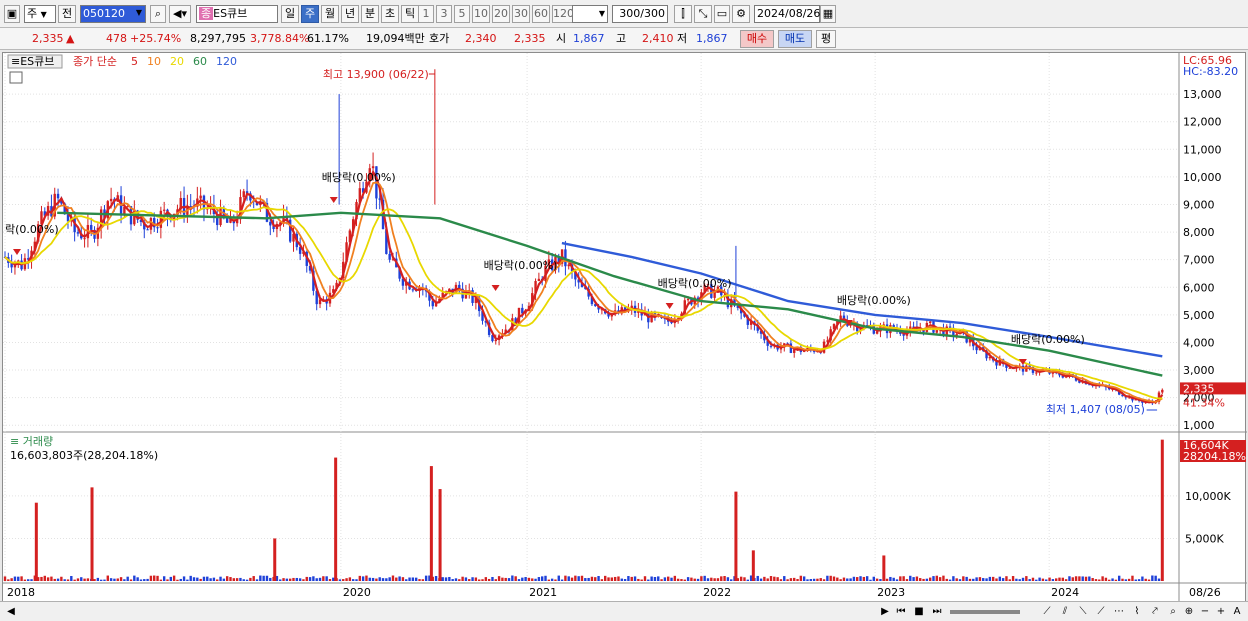  What do you see at coordinates (40, 14) in the screenshot?
I see `period-type-select: 주 ▼` at bounding box center [40, 14].